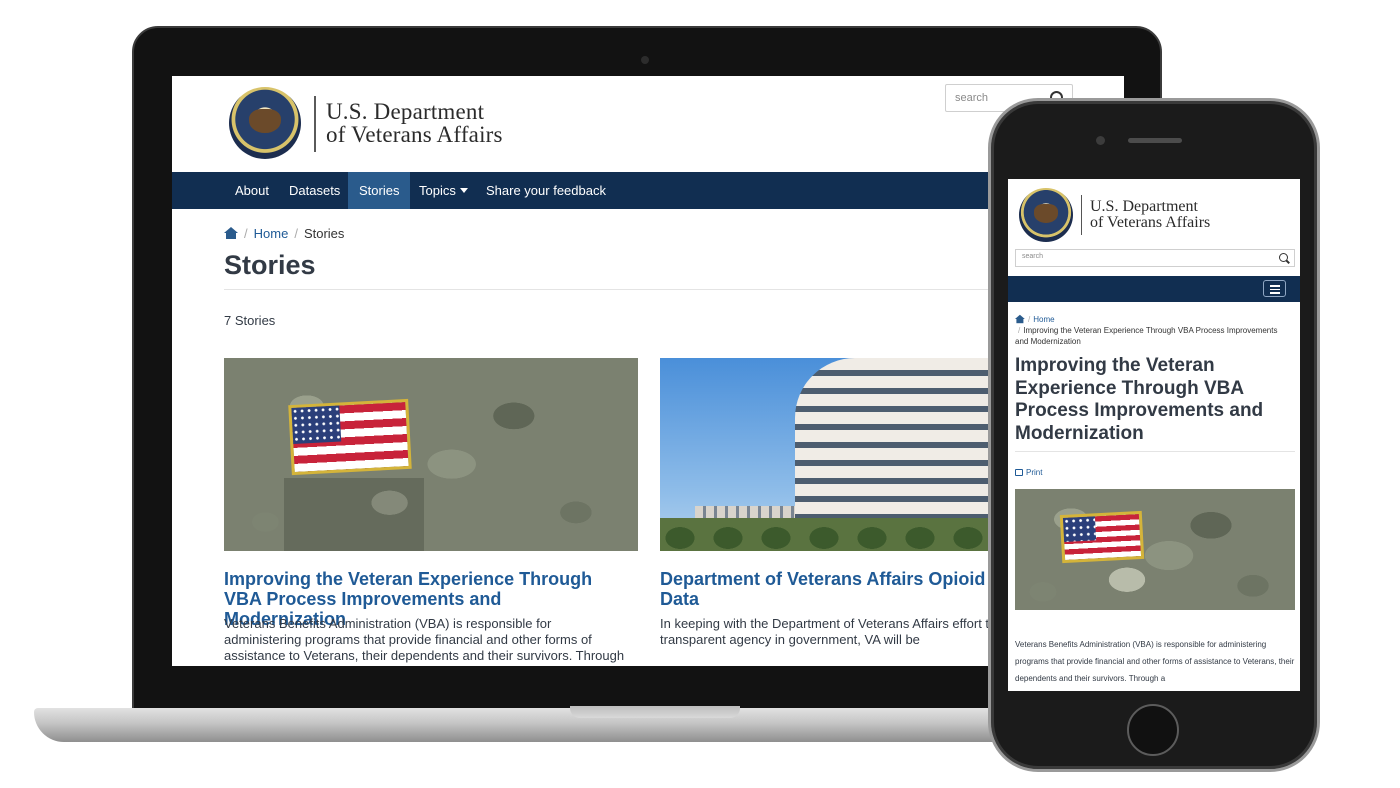 Image resolution: width=1400 pixels, height=788 pixels. Describe the element at coordinates (252, 190) in the screenshot. I see `nav-item-about: About` at that location.